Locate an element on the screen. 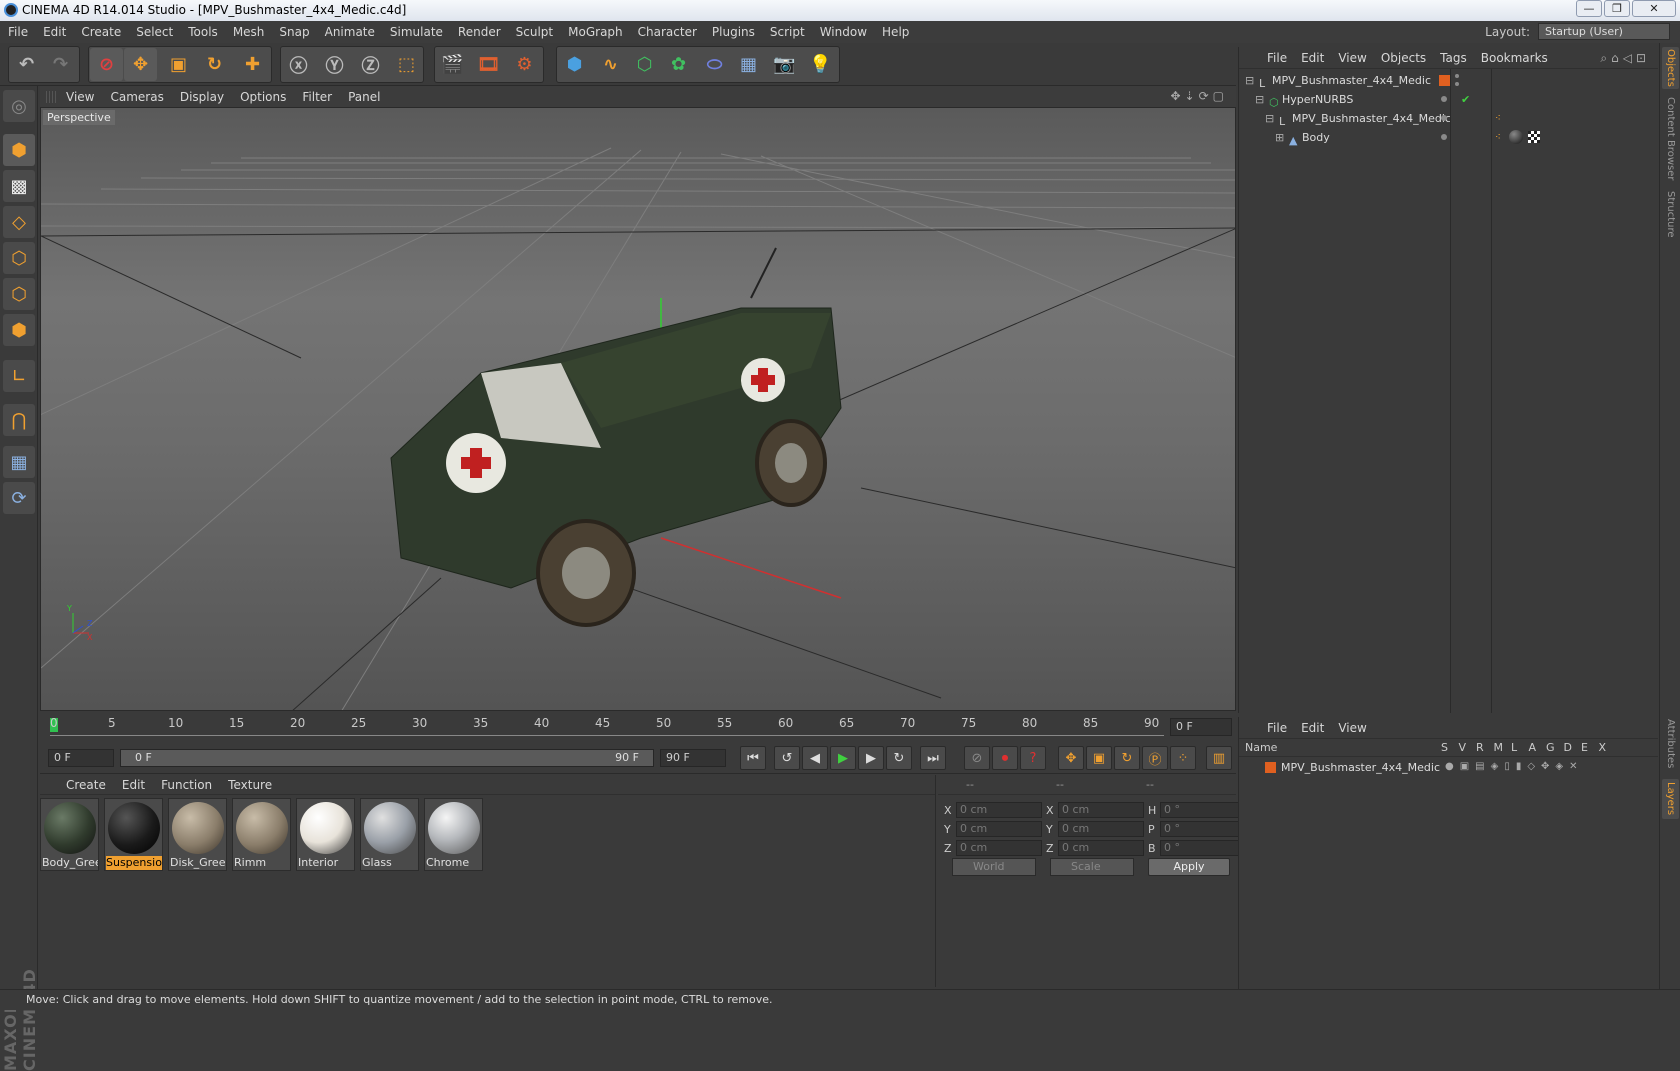  object-menu-view: View is located at coordinates (1352, 58).